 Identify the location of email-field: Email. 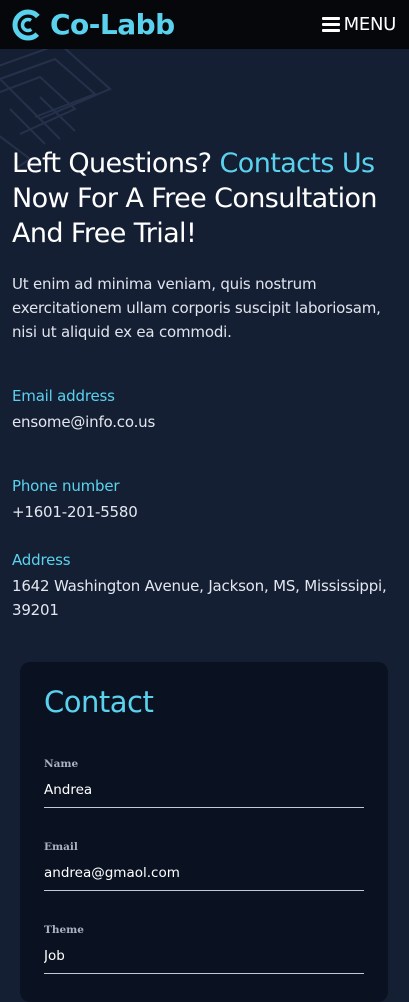
(204, 865).